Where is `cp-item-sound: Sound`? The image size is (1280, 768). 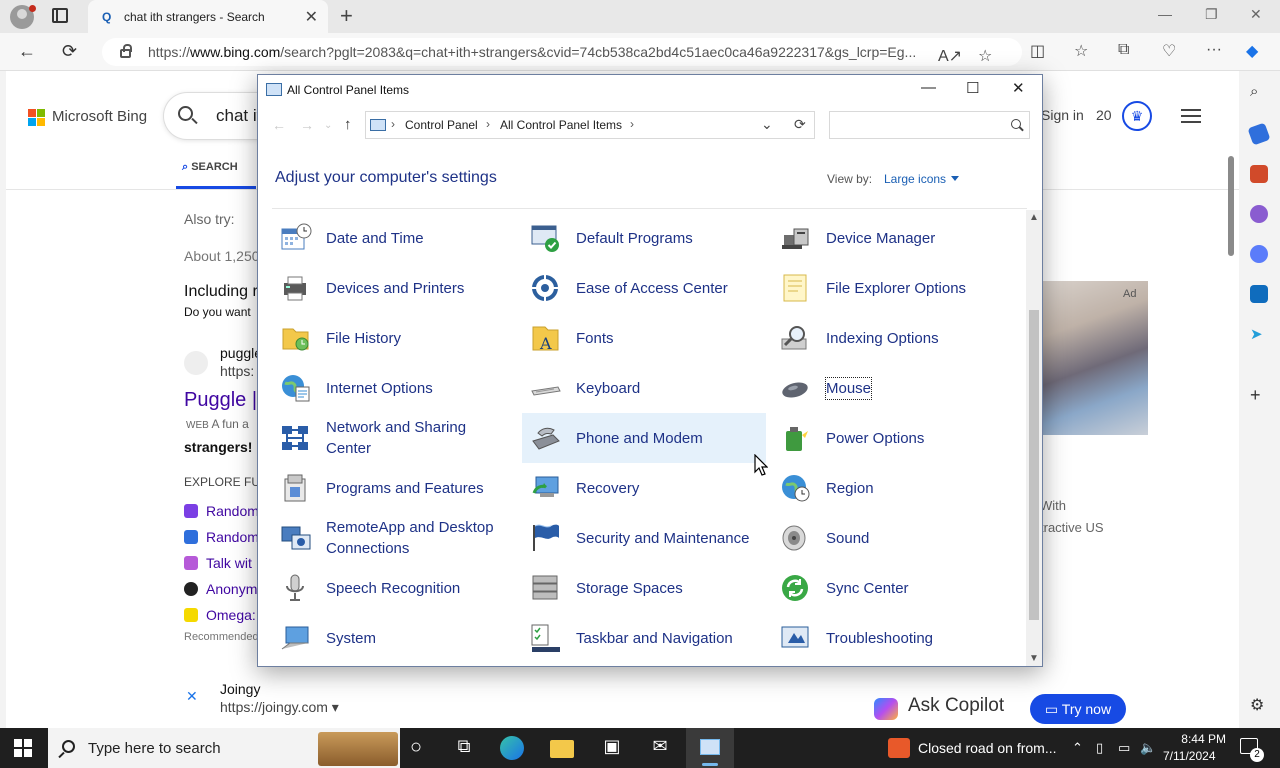 cp-item-sound: Sound is located at coordinates (894, 538).